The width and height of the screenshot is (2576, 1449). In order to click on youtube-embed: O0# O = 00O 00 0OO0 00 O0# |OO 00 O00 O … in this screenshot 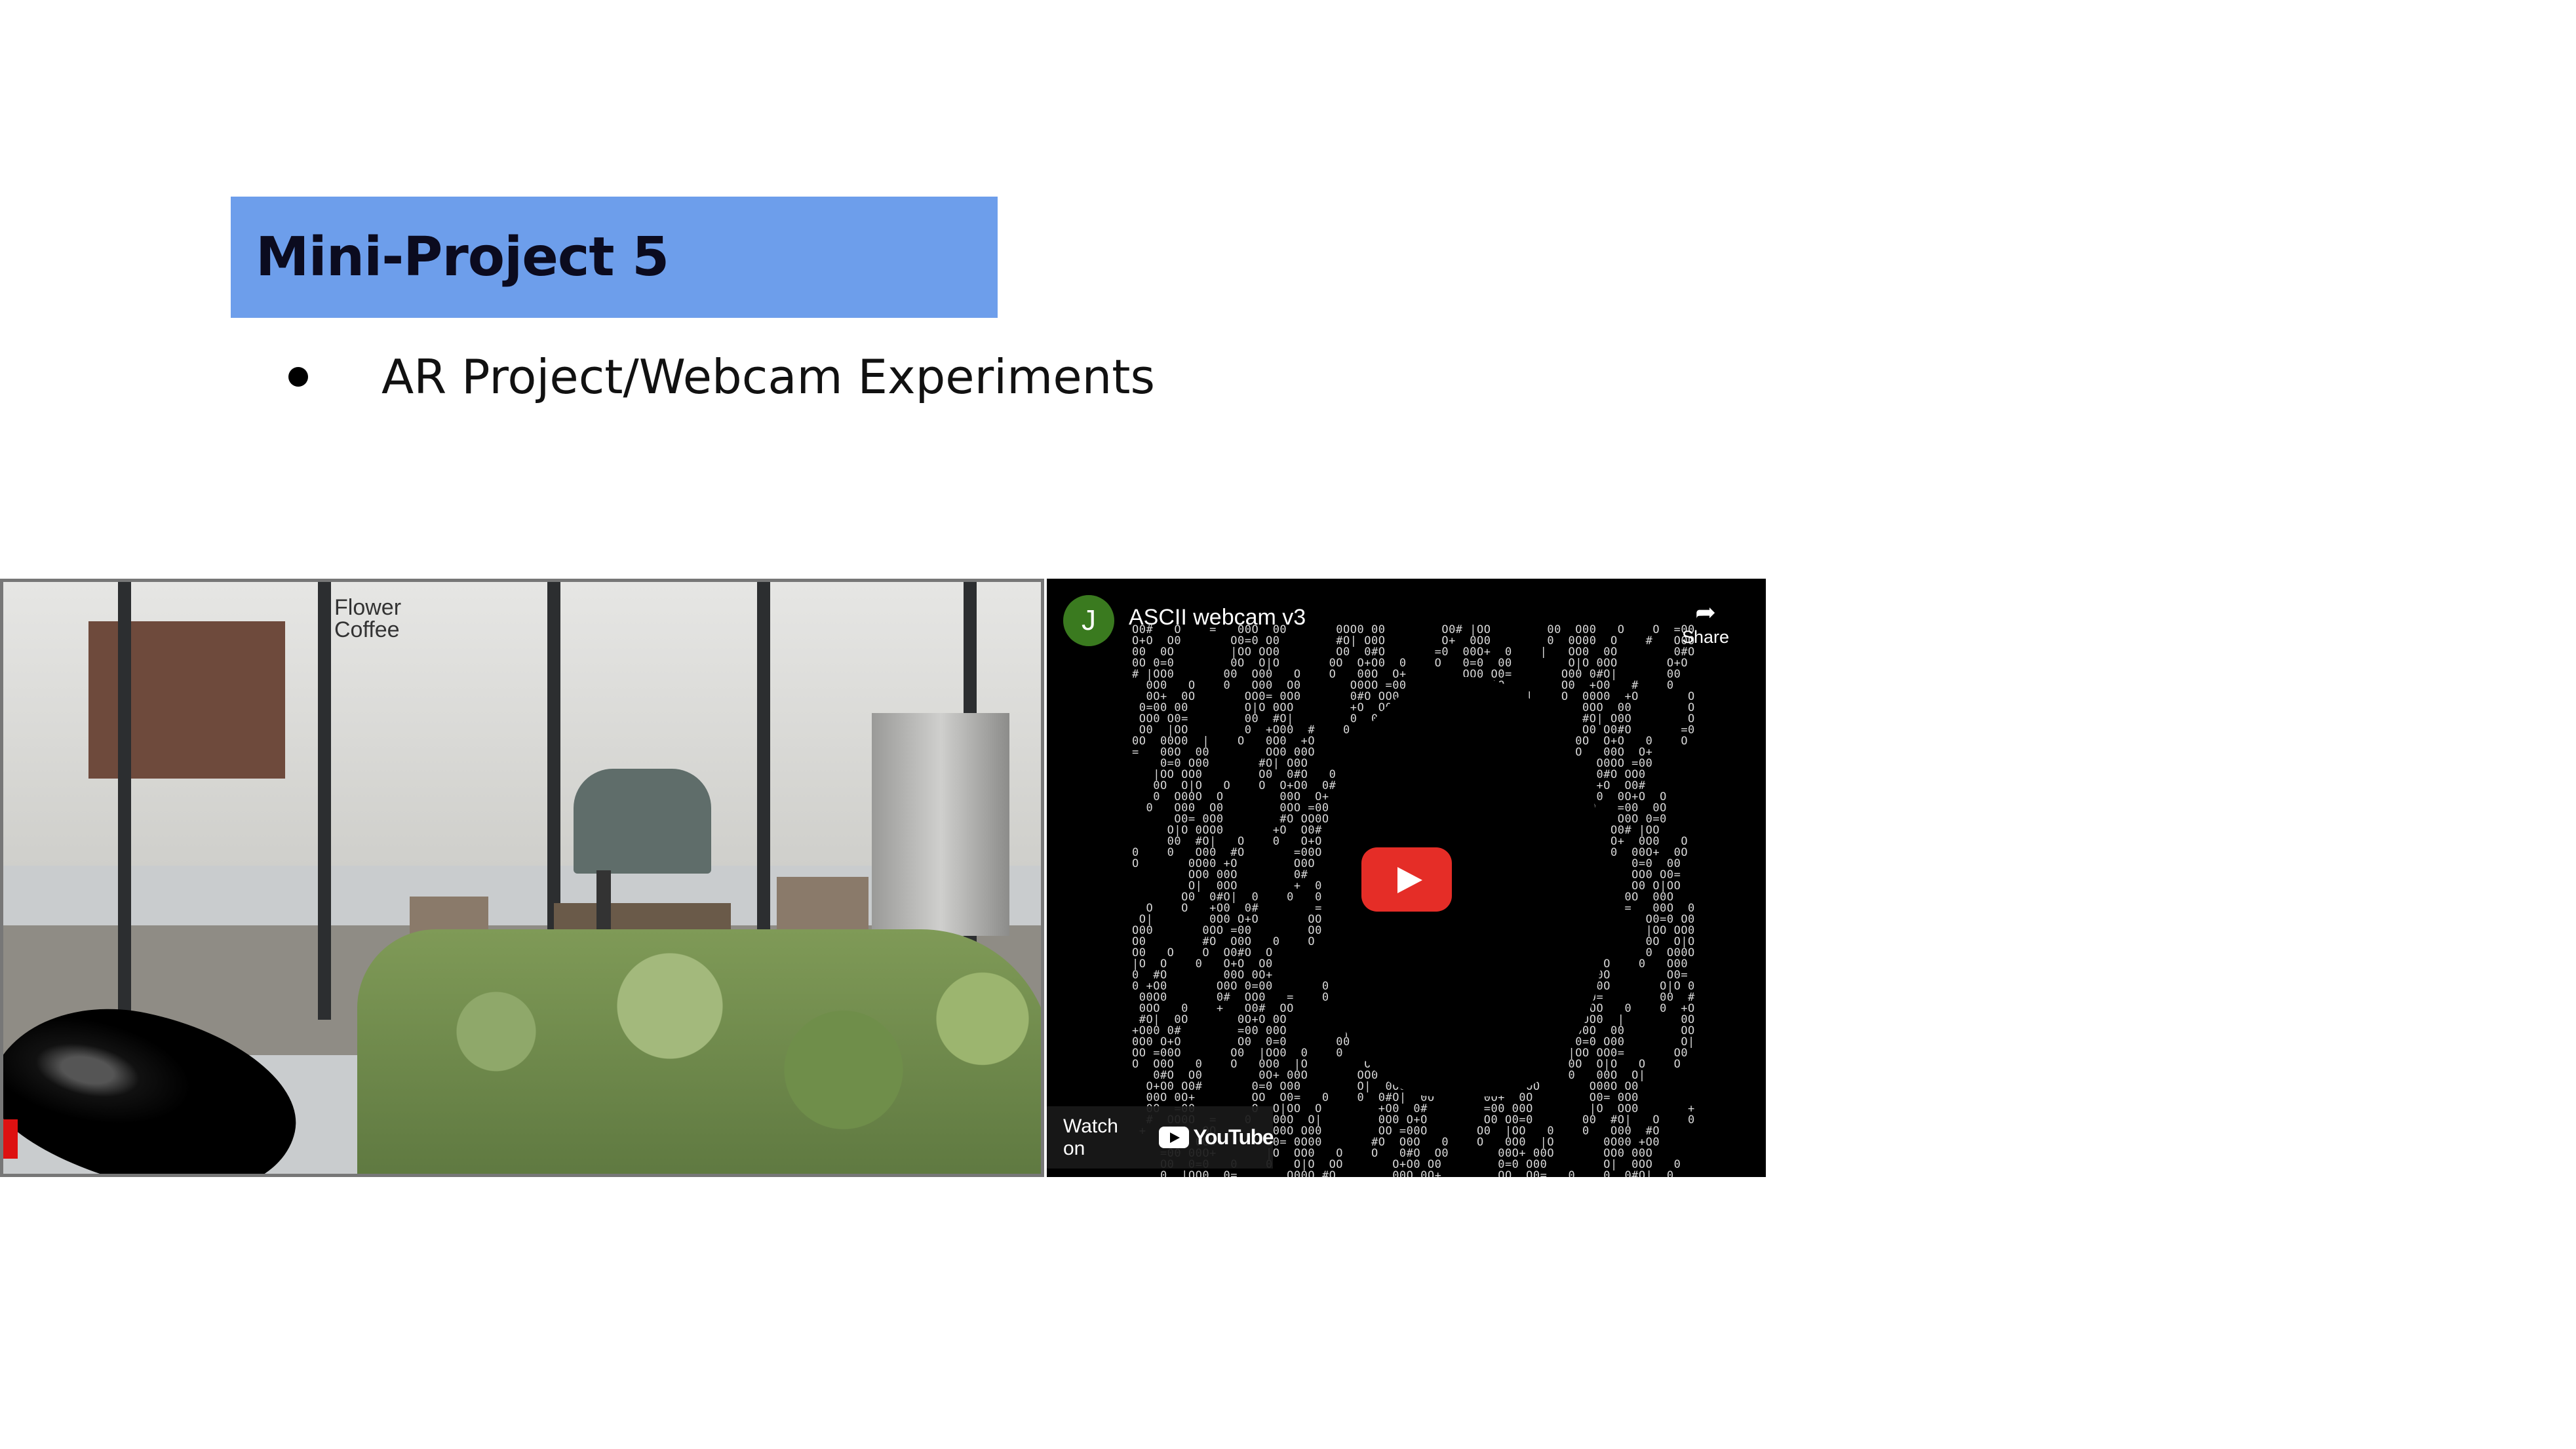, I will do `click(1406, 878)`.